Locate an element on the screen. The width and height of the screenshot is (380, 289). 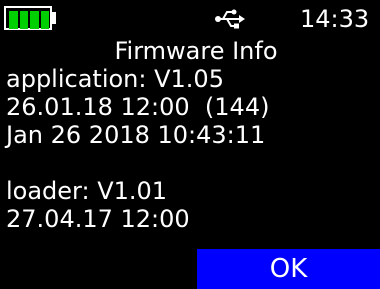
application-build-timestamp: Jan 26 2018 10:43:11 is located at coordinates (136, 135).